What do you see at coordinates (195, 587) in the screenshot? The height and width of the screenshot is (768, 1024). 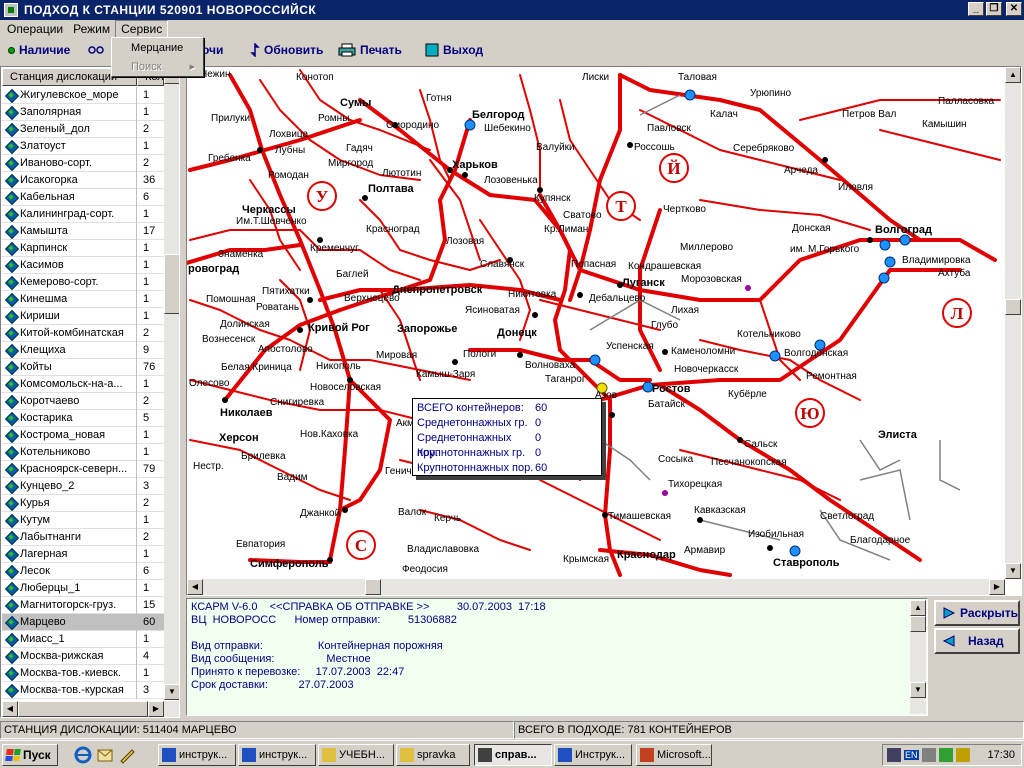 I see `map-scroll-left-icon: ◀` at bounding box center [195, 587].